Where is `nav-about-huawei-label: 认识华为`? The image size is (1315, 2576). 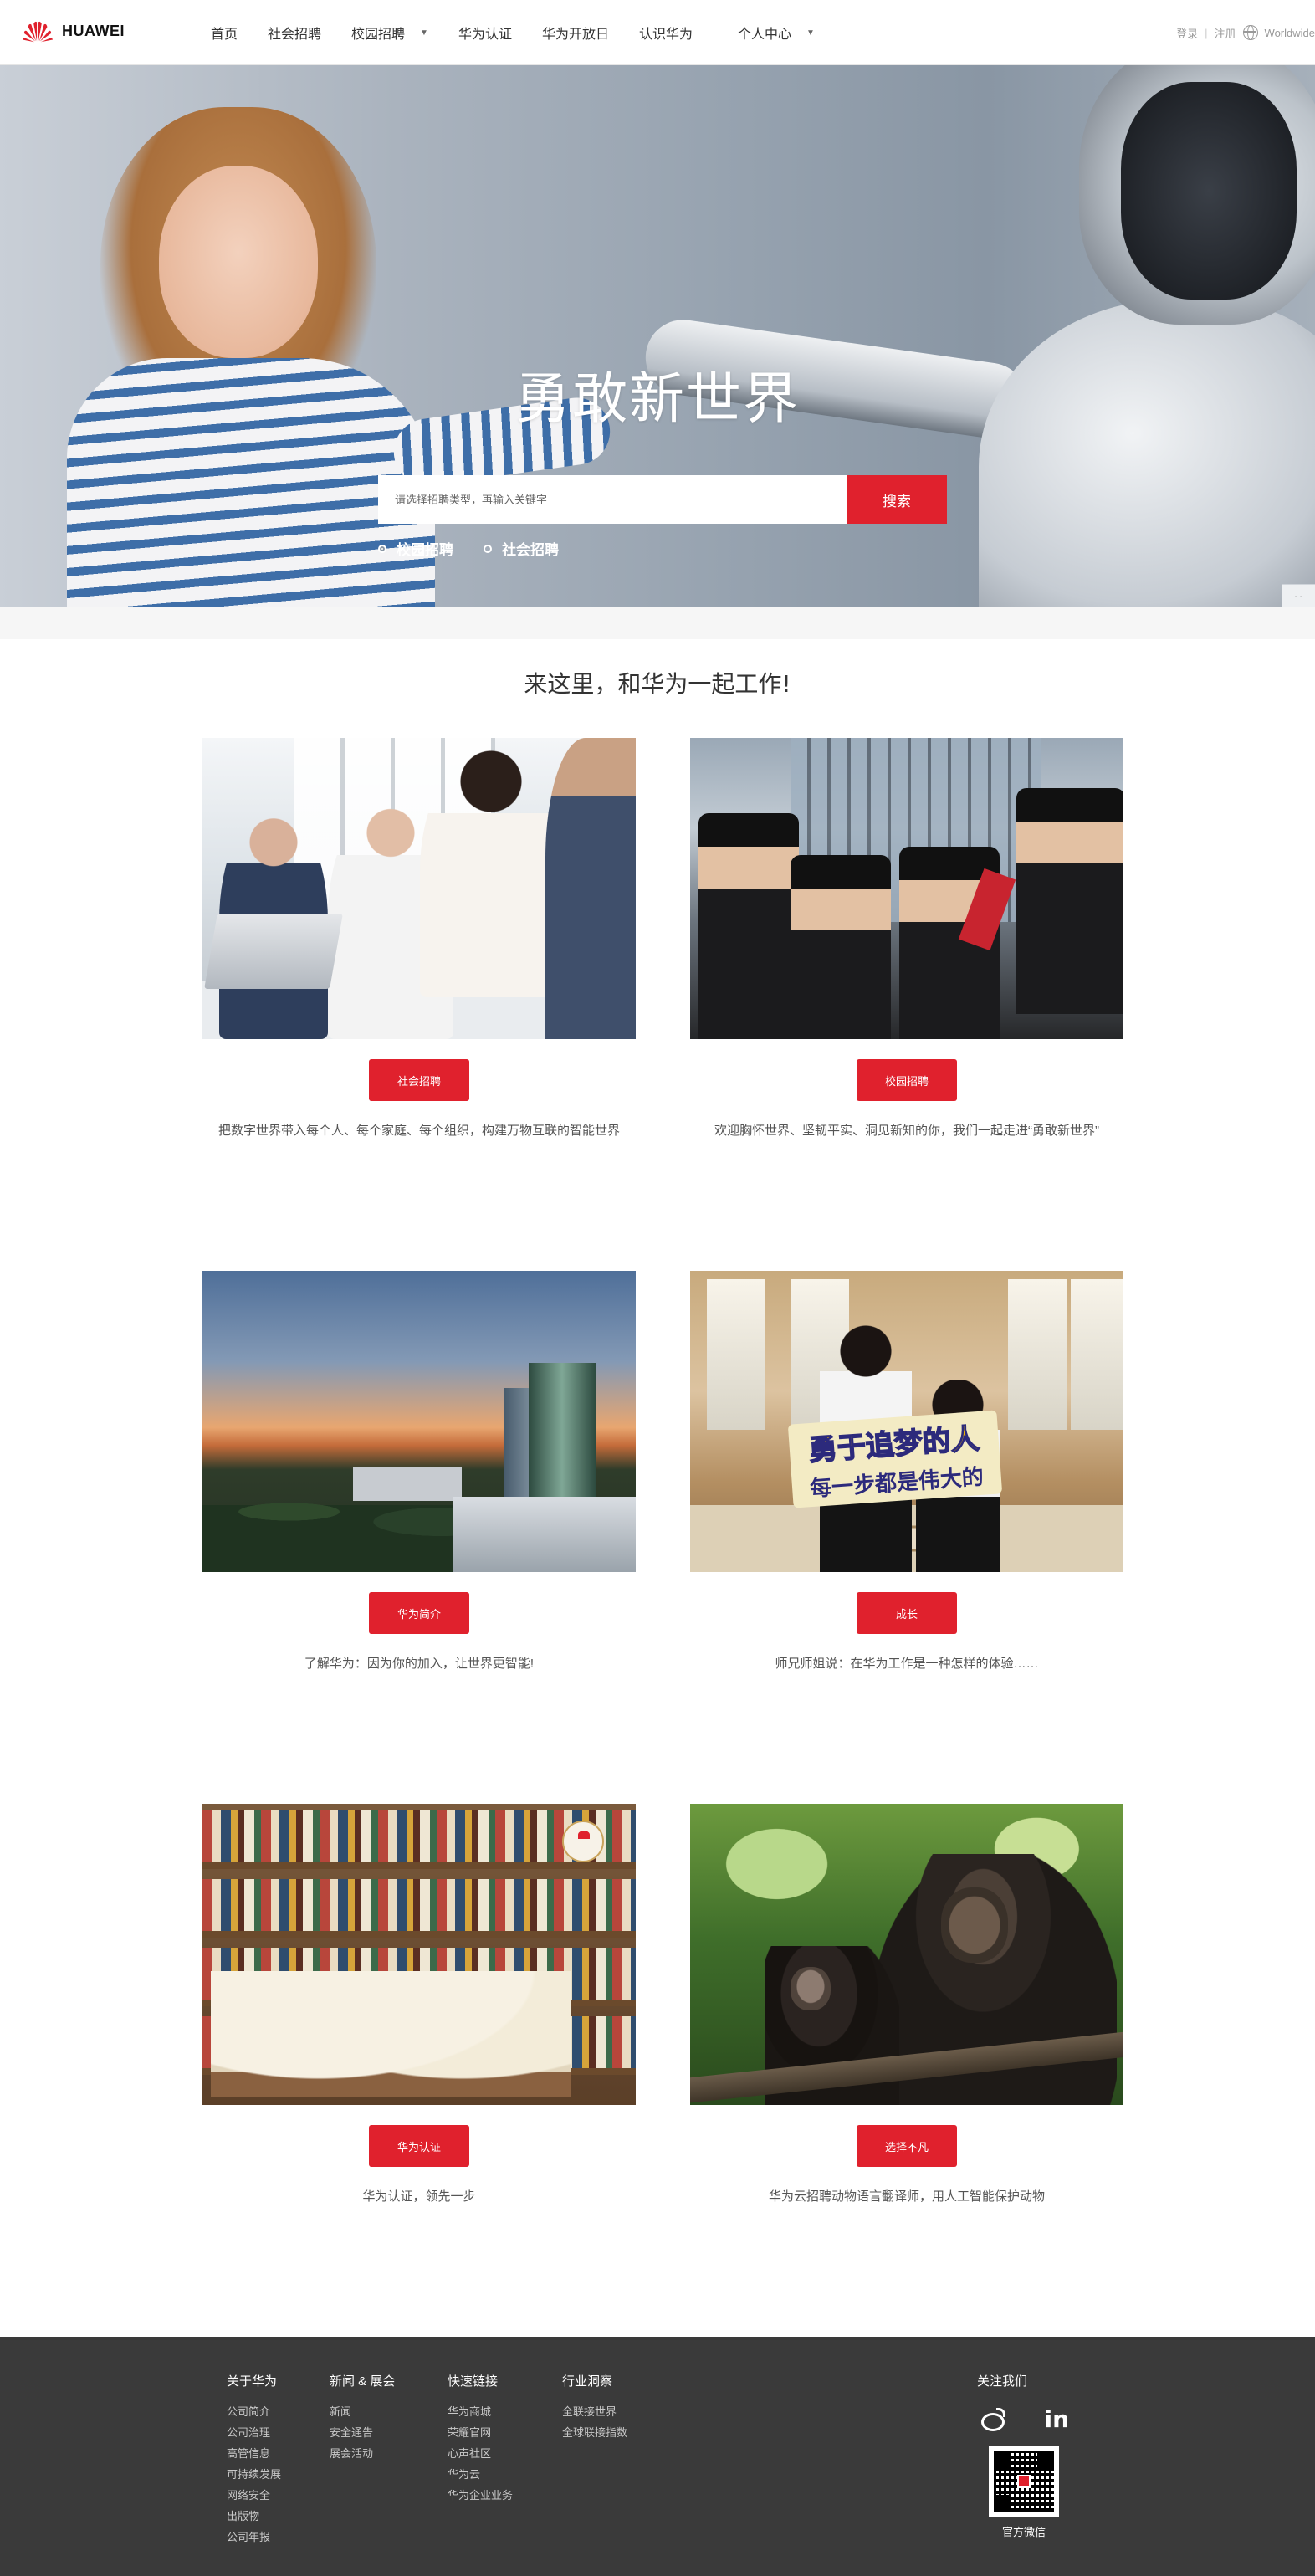 nav-about-huawei-label: 认识华为 is located at coordinates (665, 35).